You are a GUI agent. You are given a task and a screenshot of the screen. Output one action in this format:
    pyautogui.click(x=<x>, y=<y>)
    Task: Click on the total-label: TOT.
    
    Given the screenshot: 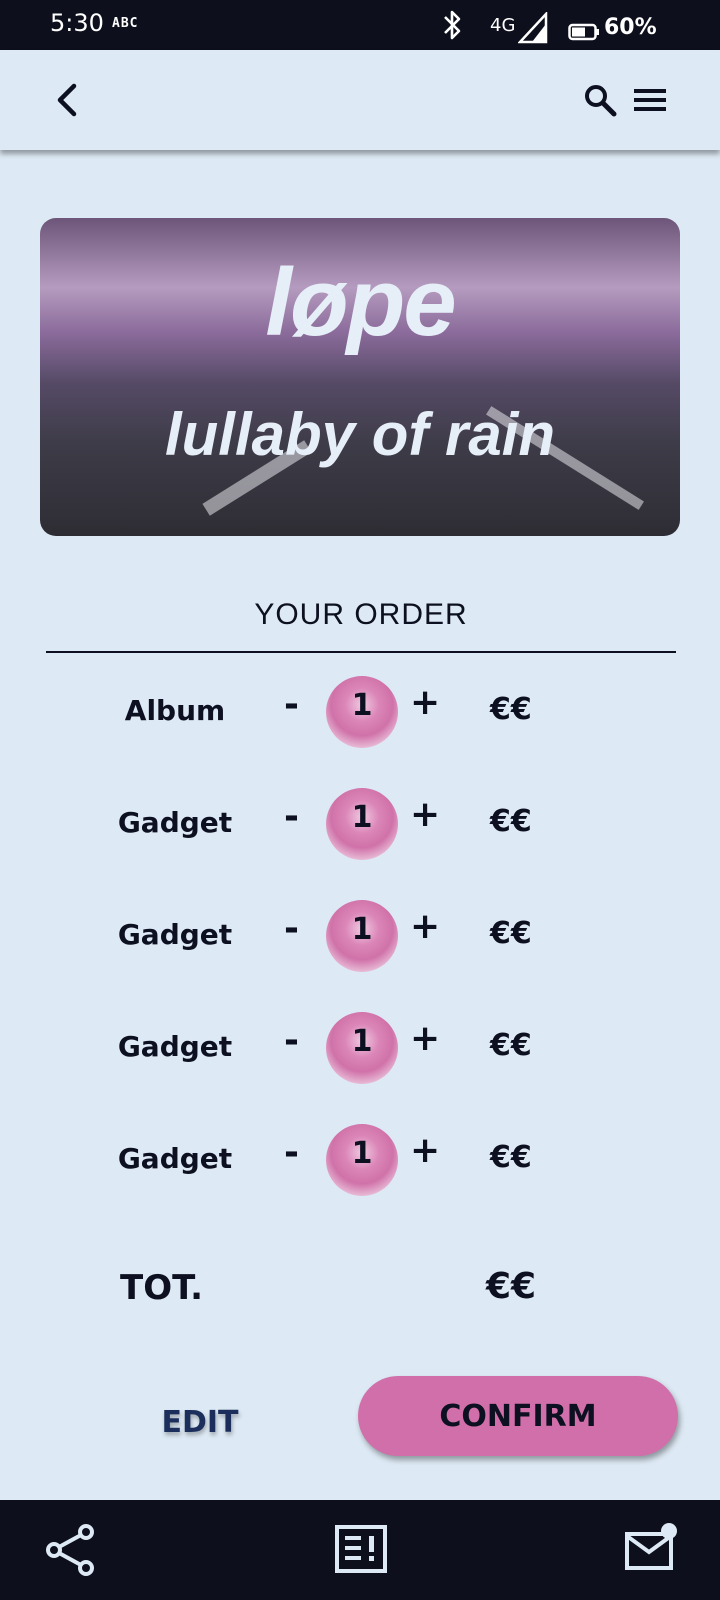 What is the action you would take?
    pyautogui.click(x=162, y=1288)
    